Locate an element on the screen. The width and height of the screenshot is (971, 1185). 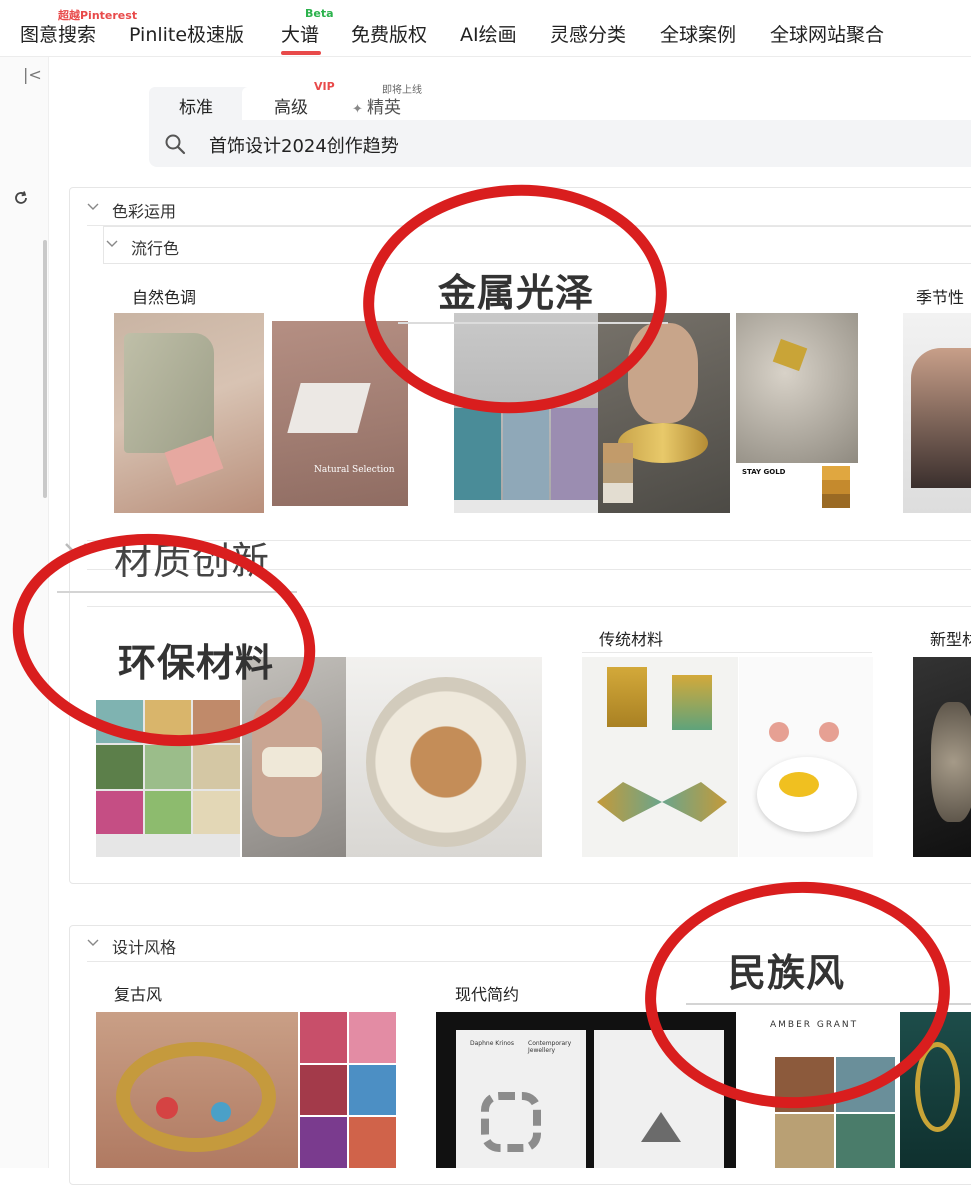
category-label-new-material: 新型材 is located at coordinates (950, 638).